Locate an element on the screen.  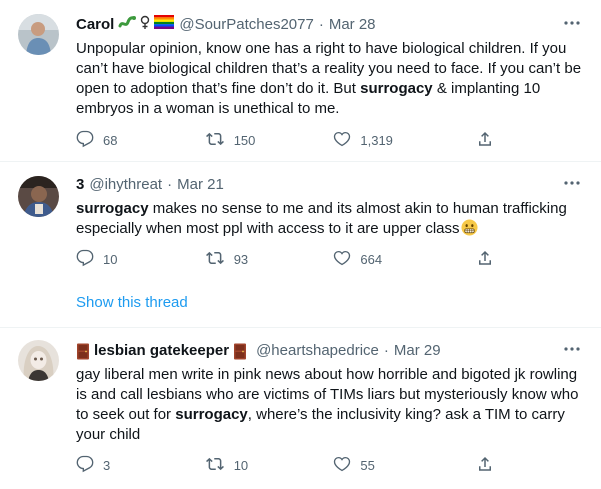
retweet-button: 150 is located at coordinates (269, 140).